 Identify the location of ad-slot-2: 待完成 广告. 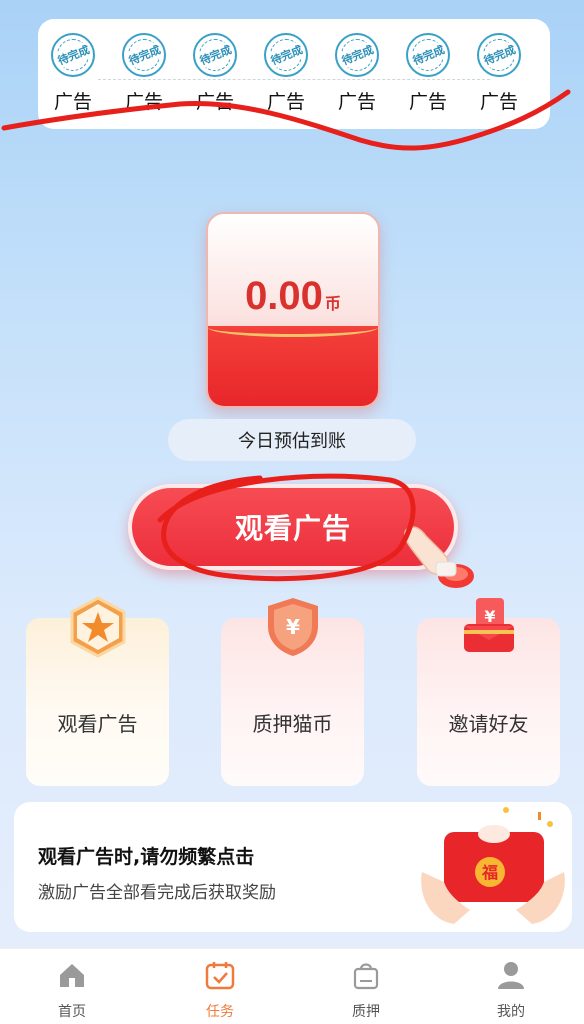
(144, 78).